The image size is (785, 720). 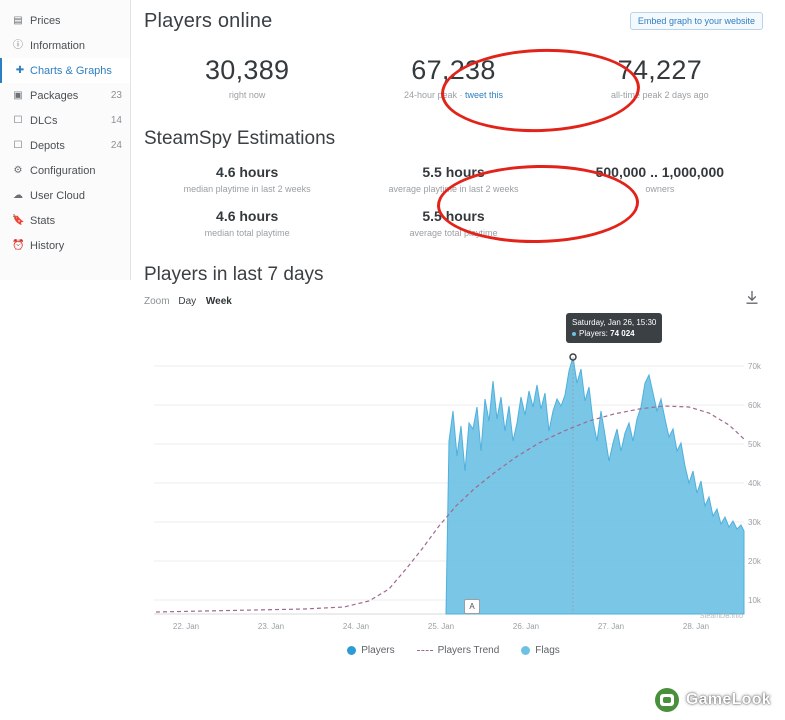 I want to click on svg-text: 60k, so click(x=755, y=405).